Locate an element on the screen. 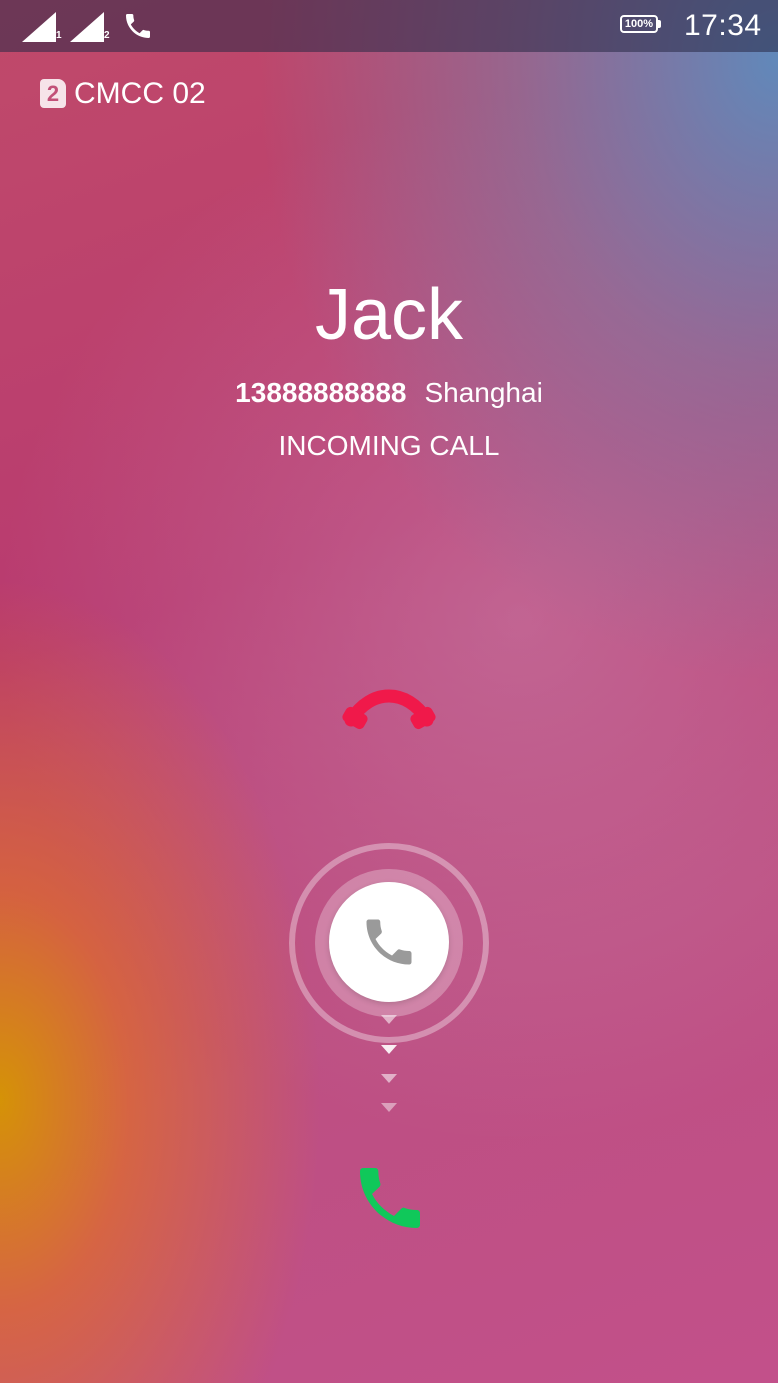  battery-icon: 100% is located at coordinates (640, 25).